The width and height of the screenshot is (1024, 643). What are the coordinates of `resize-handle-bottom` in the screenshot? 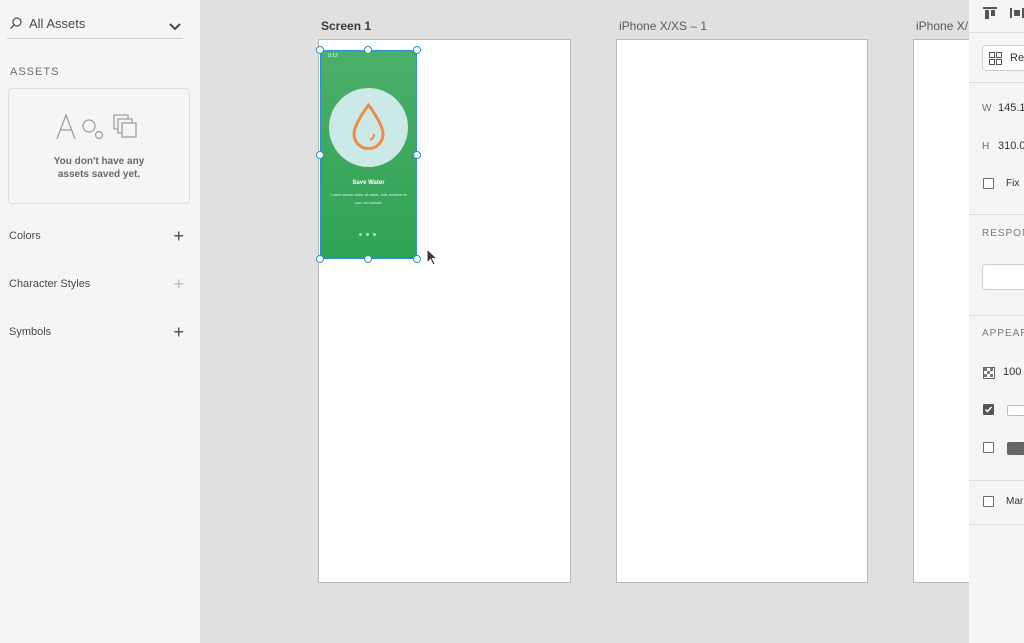 It's located at (368, 259).